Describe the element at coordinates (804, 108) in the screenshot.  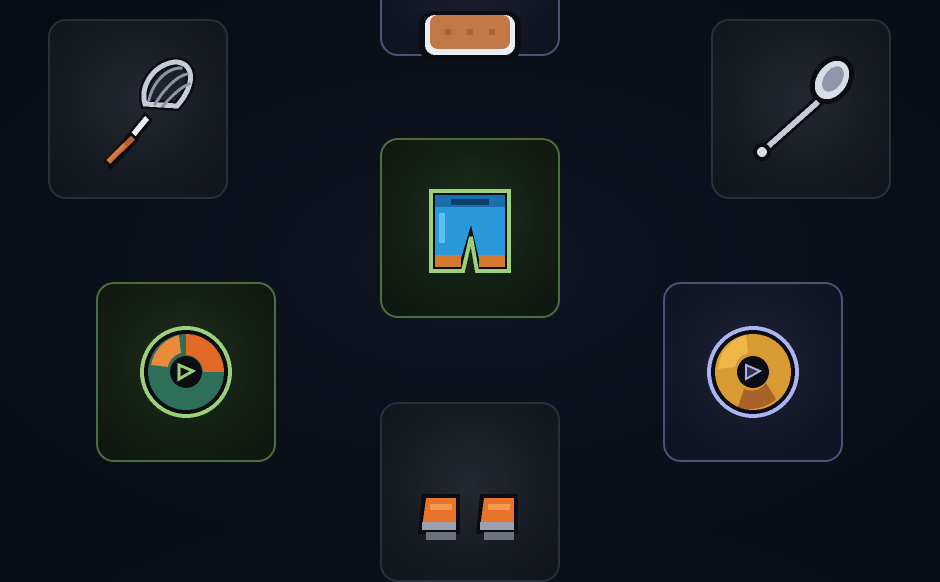
I see `spoon-icon` at that location.